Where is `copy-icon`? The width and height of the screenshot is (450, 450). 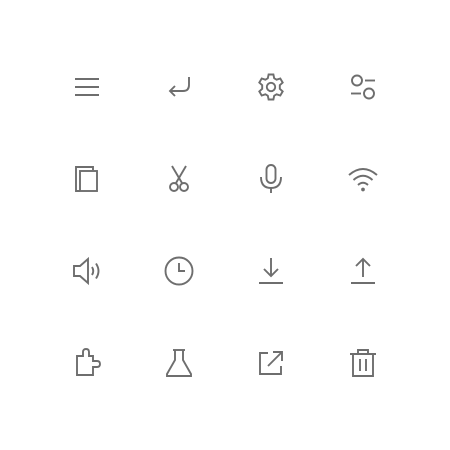
copy-icon is located at coordinates (87, 179).